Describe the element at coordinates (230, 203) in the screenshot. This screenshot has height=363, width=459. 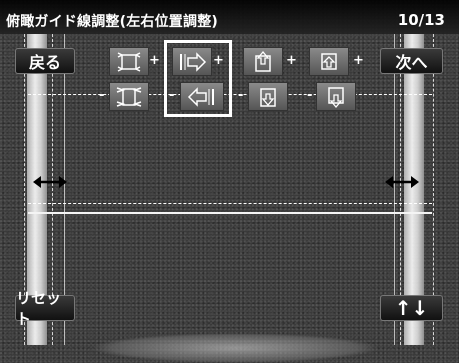
I see `lower-guide-line-dashed` at that location.